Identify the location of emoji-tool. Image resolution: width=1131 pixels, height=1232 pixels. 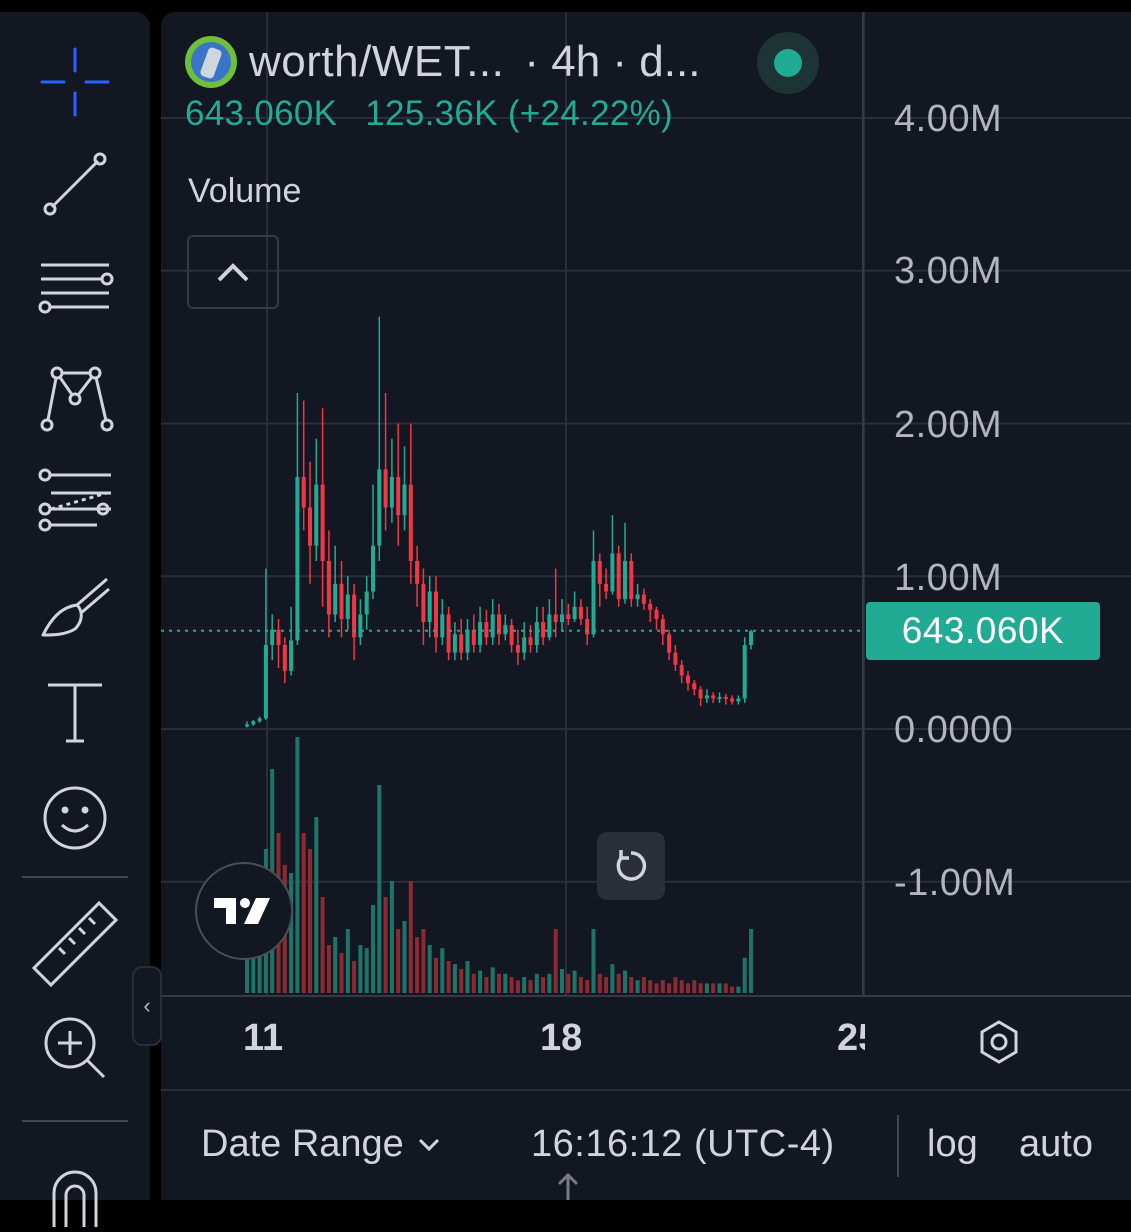
(75, 818).